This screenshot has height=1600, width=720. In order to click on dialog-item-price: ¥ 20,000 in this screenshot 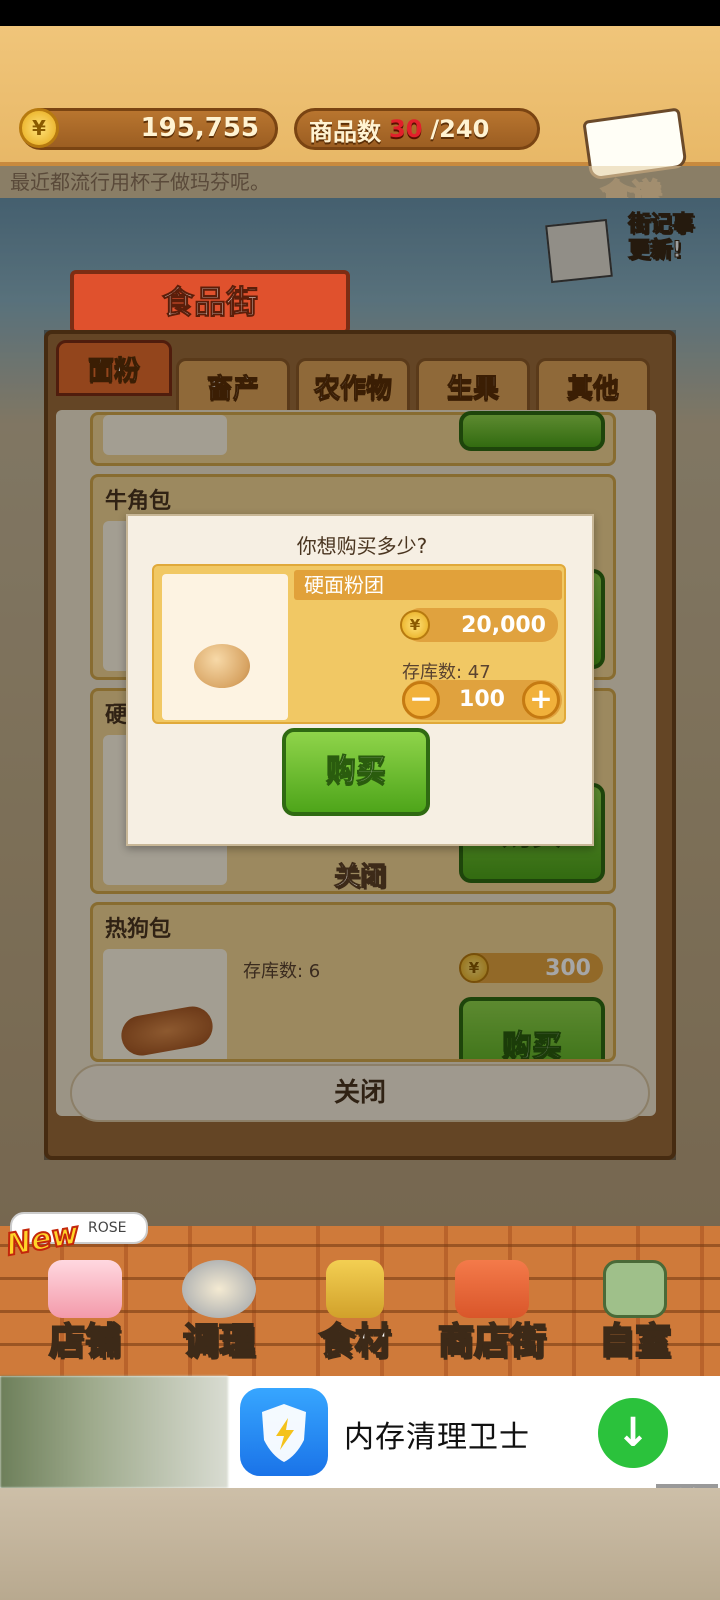, I will do `click(479, 625)`.